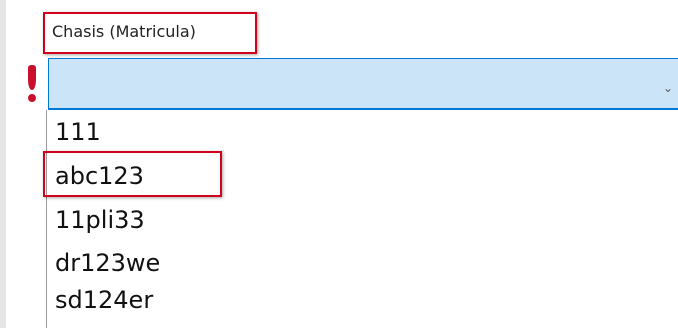 The height and width of the screenshot is (328, 678). I want to click on left-panel-edge, so click(3, 164).